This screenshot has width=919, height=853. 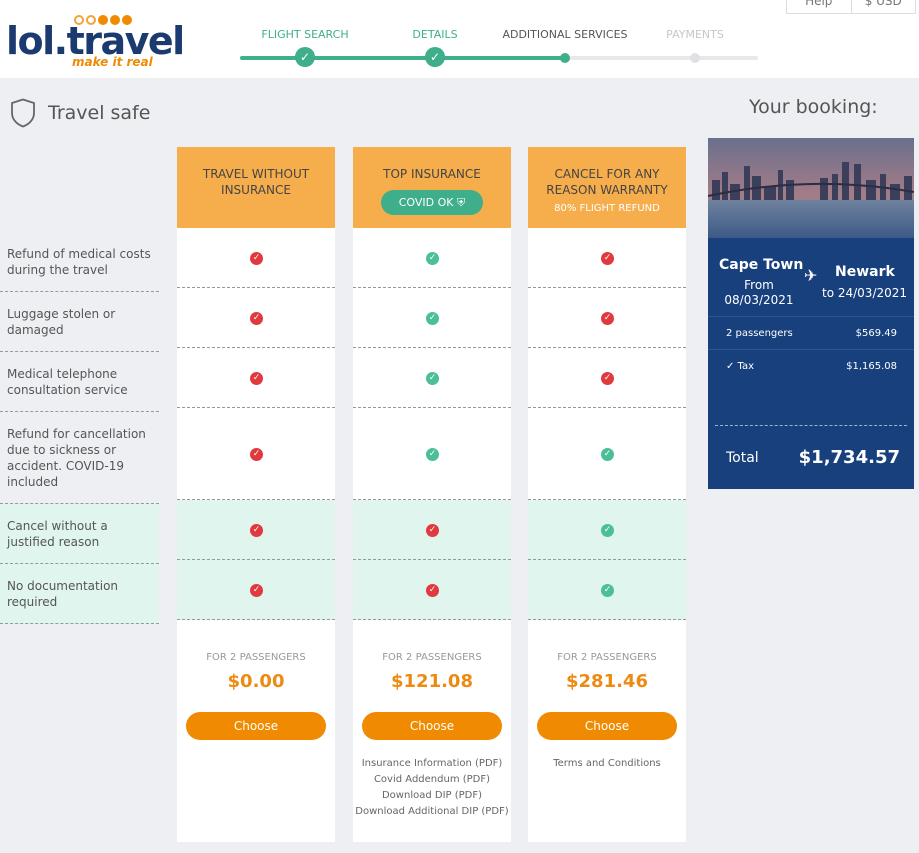 What do you see at coordinates (79, 322) in the screenshot?
I see `feature-label: Luggage stolen or damaged` at bounding box center [79, 322].